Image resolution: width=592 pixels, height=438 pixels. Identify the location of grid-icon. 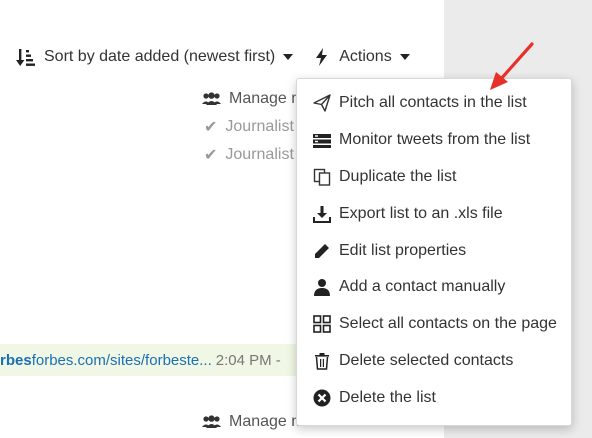
(322, 324).